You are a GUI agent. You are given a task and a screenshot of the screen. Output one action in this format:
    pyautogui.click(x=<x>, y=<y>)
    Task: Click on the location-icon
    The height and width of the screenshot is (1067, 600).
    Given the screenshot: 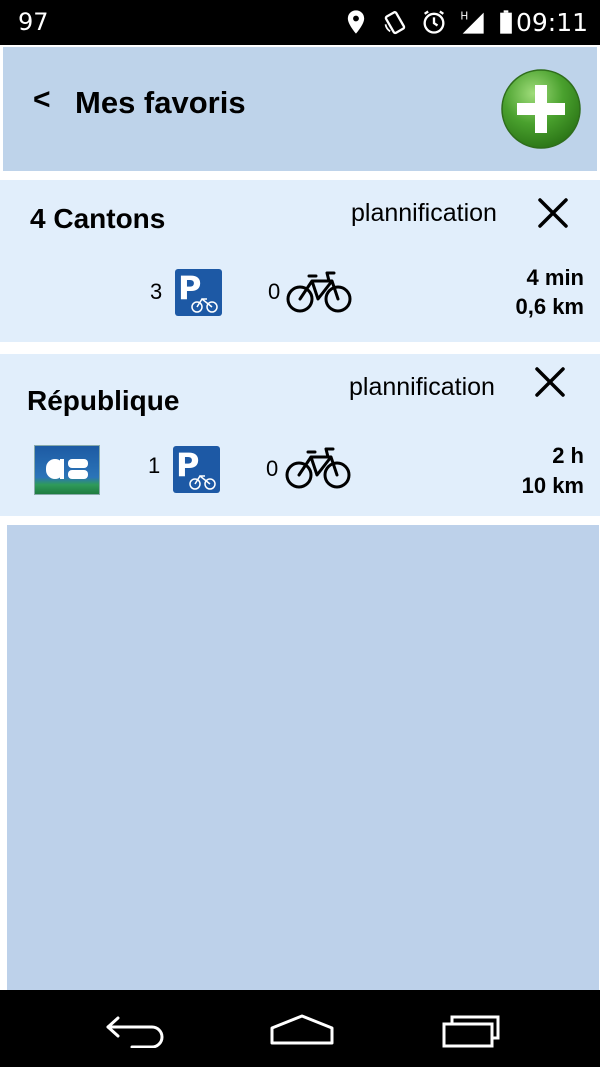 What is the action you would take?
    pyautogui.click(x=356, y=22)
    